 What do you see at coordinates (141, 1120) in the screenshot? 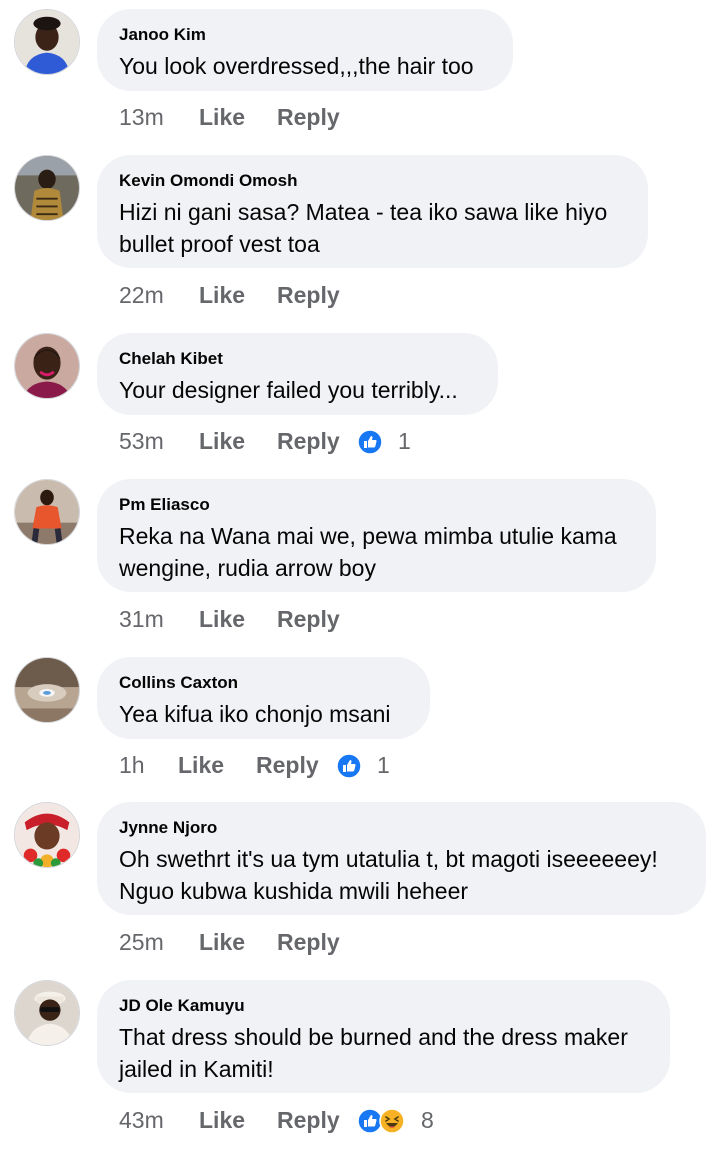
I see `comment-timestamp: 43m` at bounding box center [141, 1120].